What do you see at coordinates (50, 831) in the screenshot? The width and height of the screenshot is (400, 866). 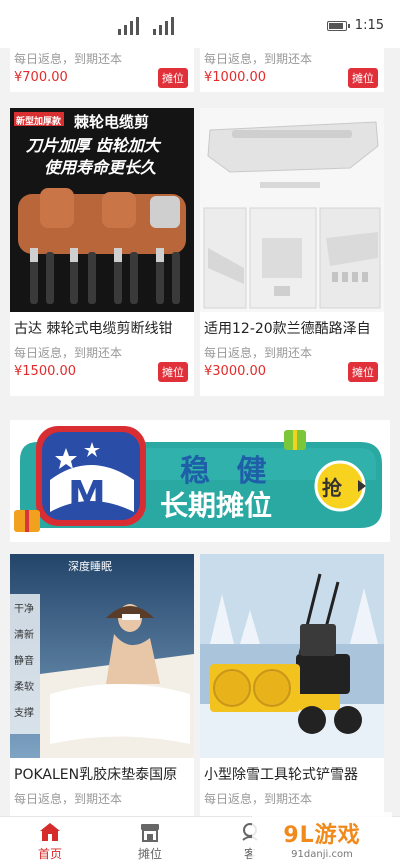 I see `home-icon` at bounding box center [50, 831].